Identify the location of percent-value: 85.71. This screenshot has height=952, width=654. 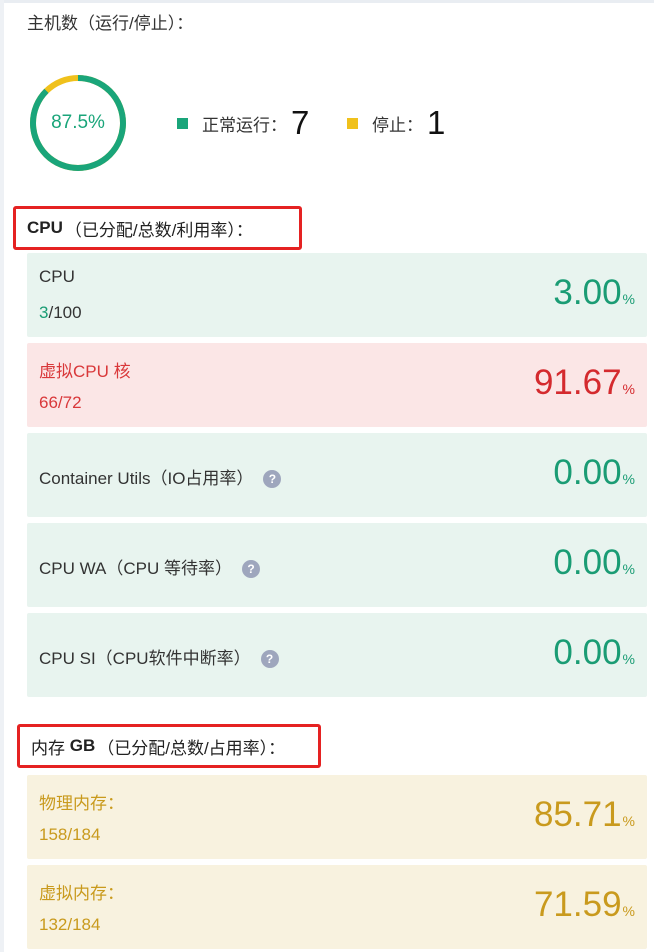
(577, 814).